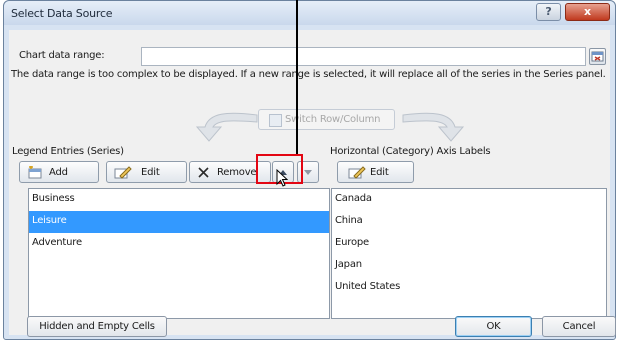  Describe the element at coordinates (179, 200) in the screenshot. I see `list-item: Business` at that location.